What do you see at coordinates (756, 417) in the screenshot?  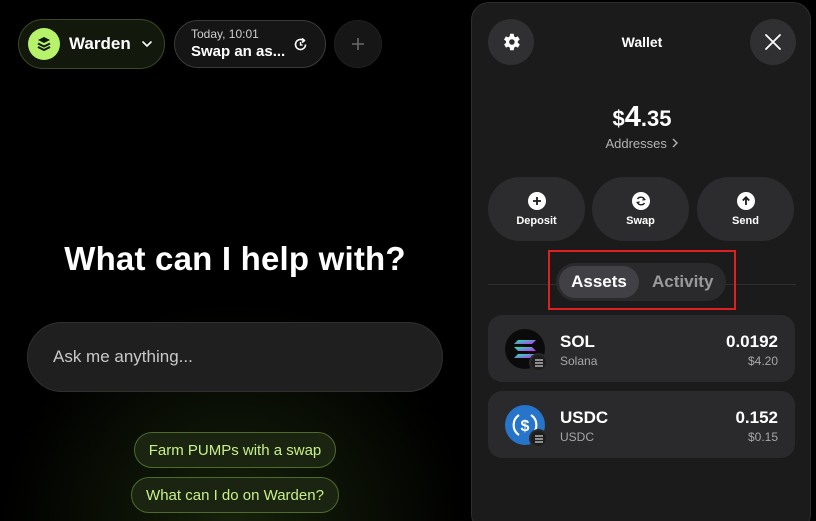 I see `asset-amount: 0.152` at bounding box center [756, 417].